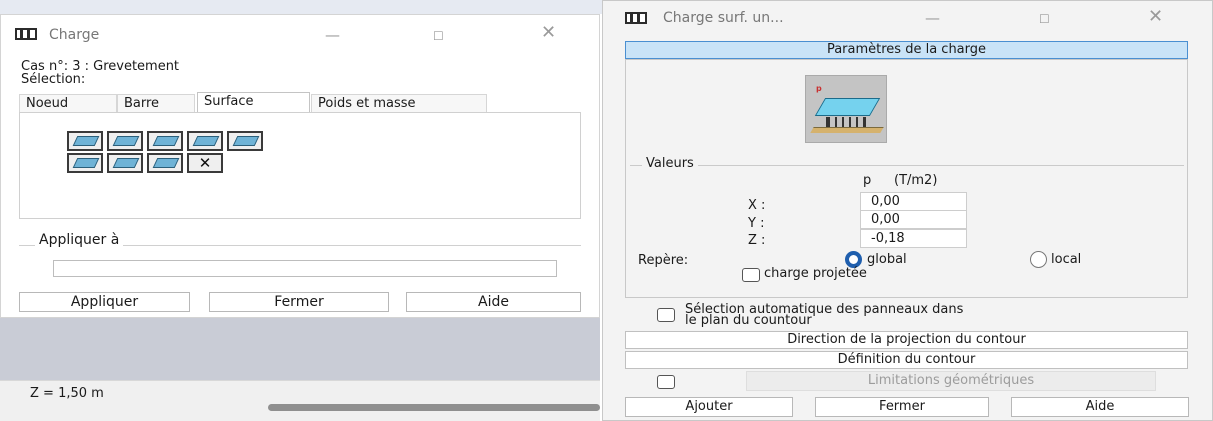  What do you see at coordinates (68, 103) in the screenshot?
I see `tab-noeud: Noeud` at bounding box center [68, 103].